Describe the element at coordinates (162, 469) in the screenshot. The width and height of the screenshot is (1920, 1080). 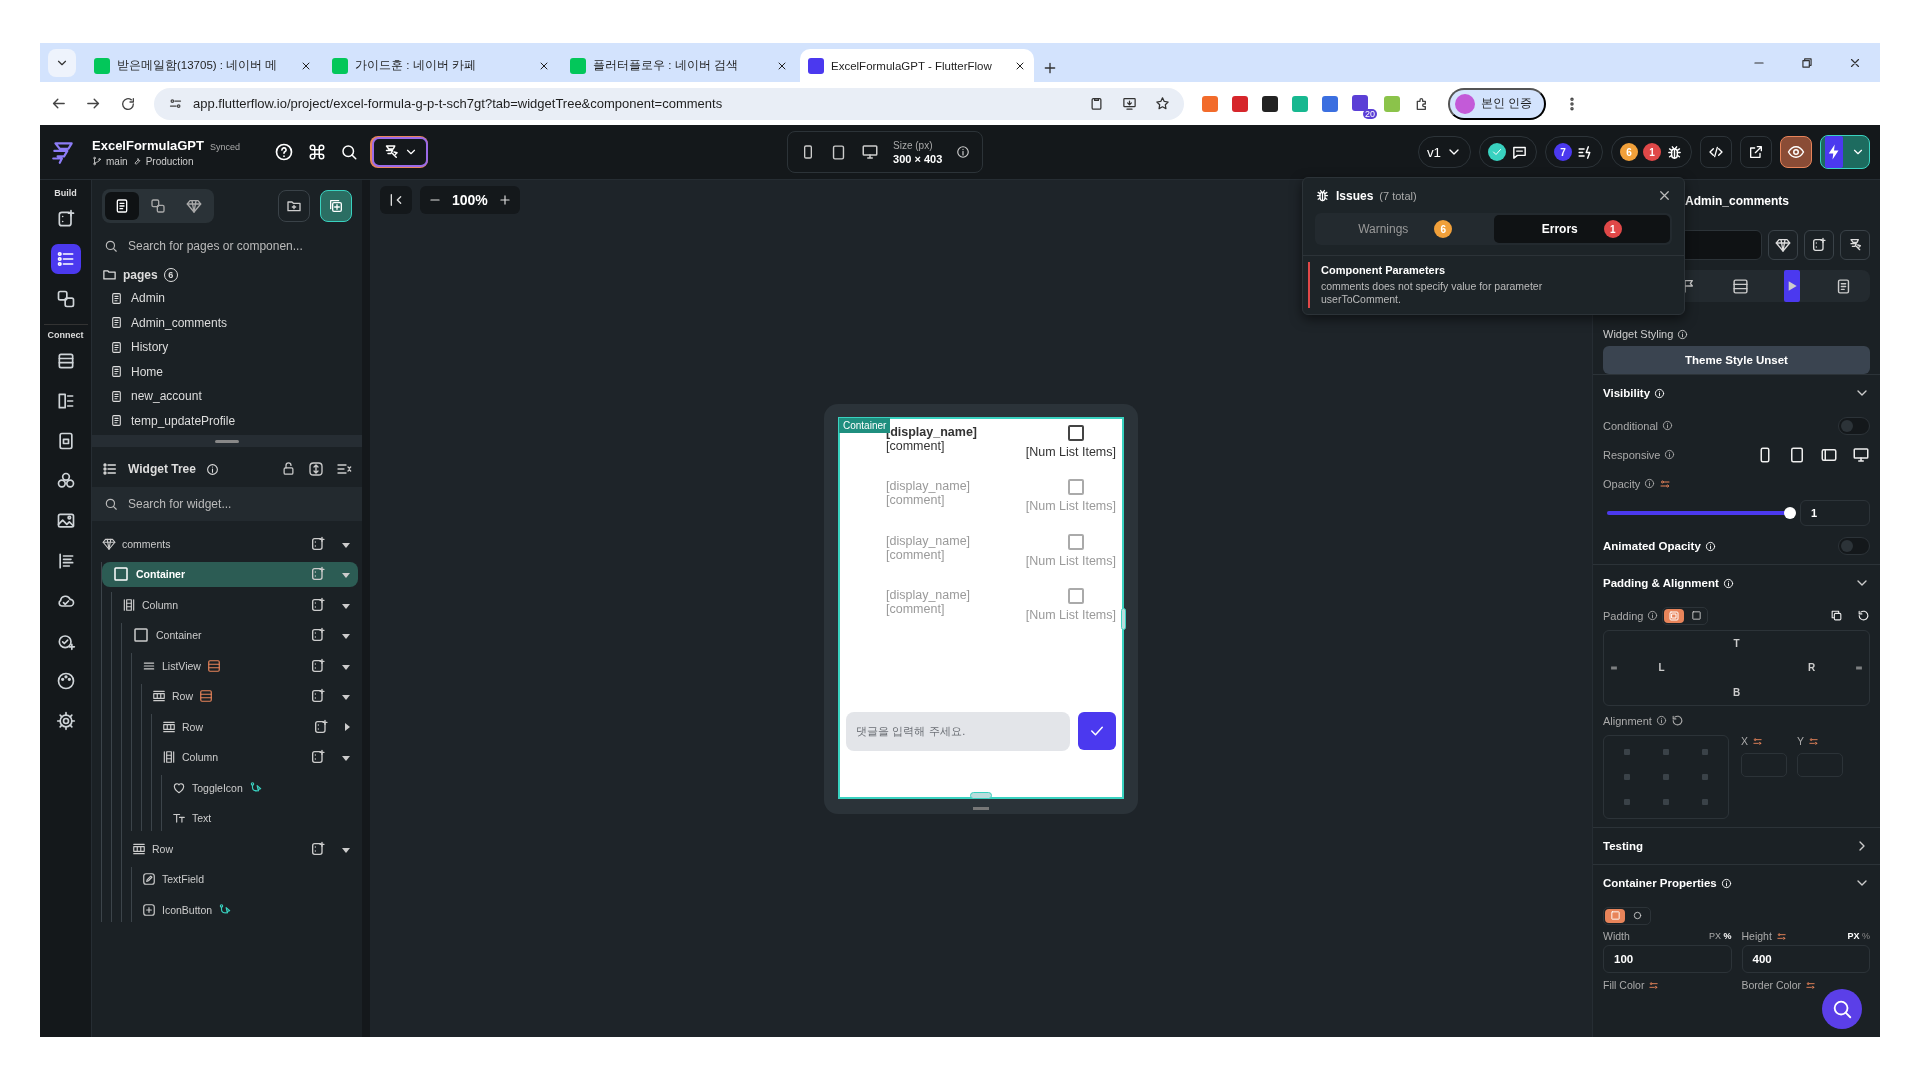
I see `panel-title: Widget Tree` at that location.